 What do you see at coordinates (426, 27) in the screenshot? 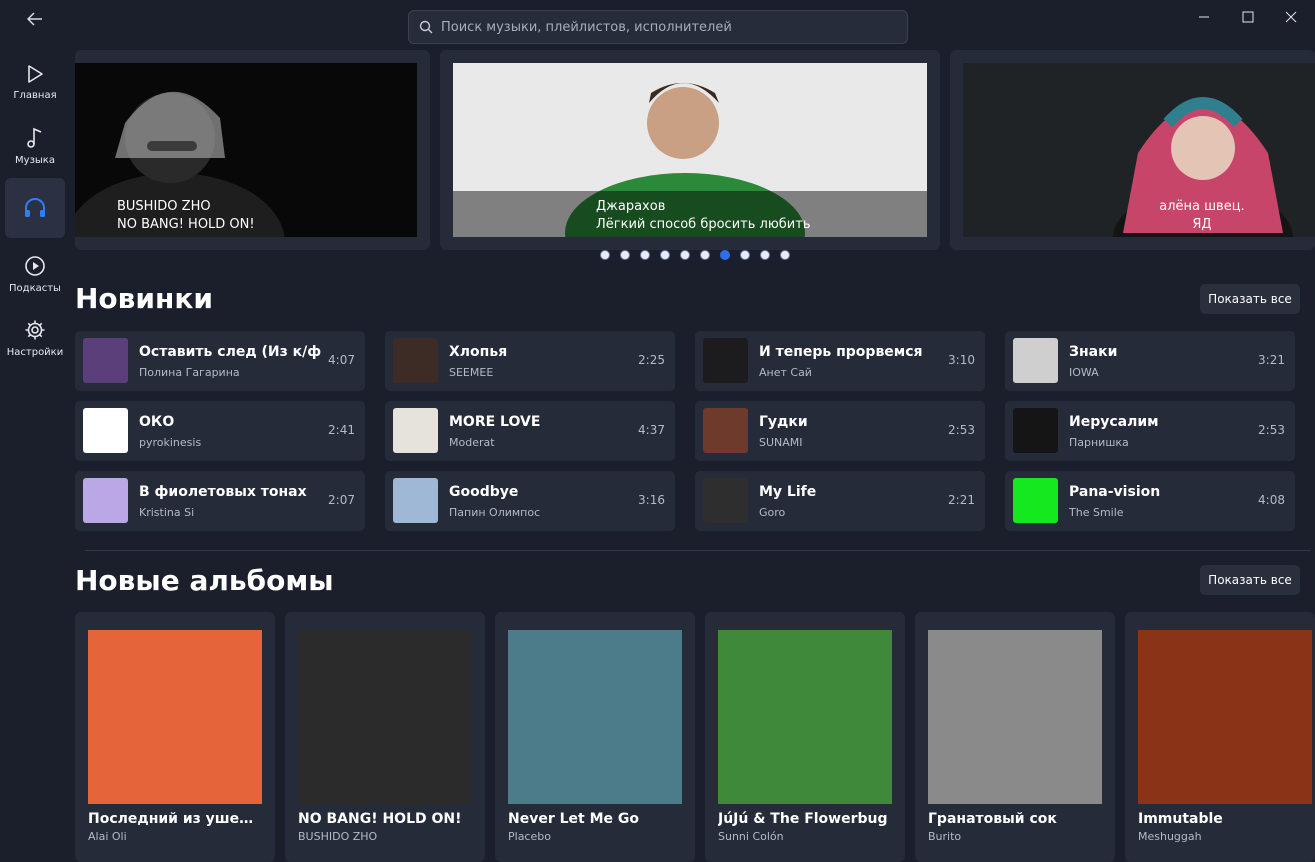
I see `search-icon` at bounding box center [426, 27].